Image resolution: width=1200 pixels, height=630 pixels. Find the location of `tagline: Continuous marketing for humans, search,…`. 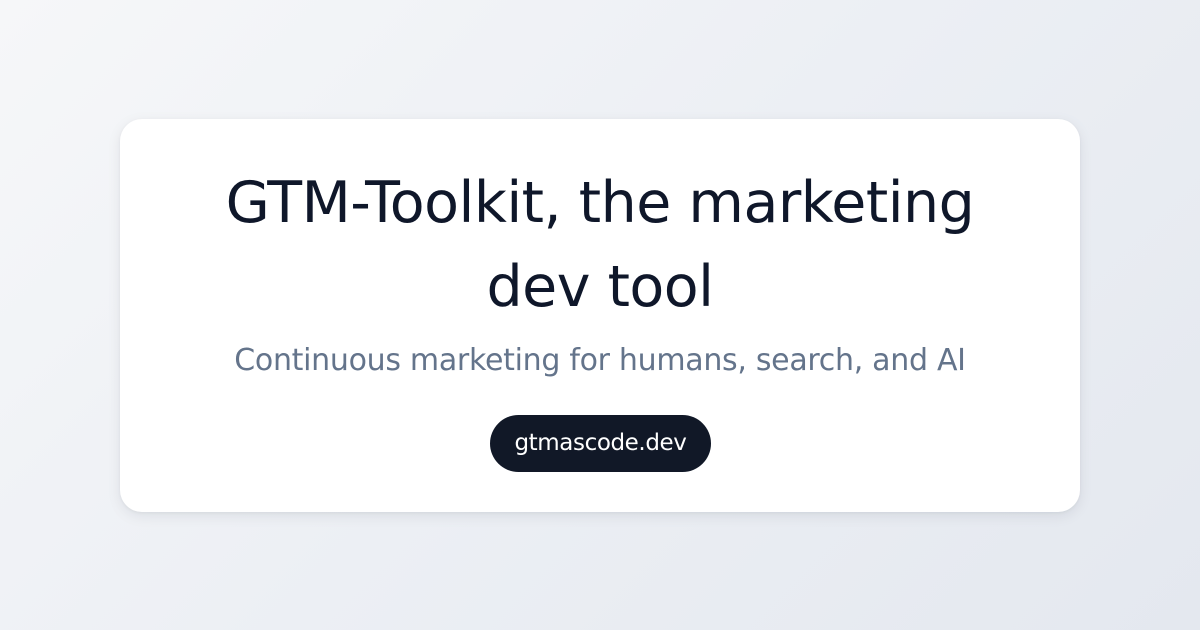

tagline: Continuous marketing for humans, search,… is located at coordinates (600, 360).